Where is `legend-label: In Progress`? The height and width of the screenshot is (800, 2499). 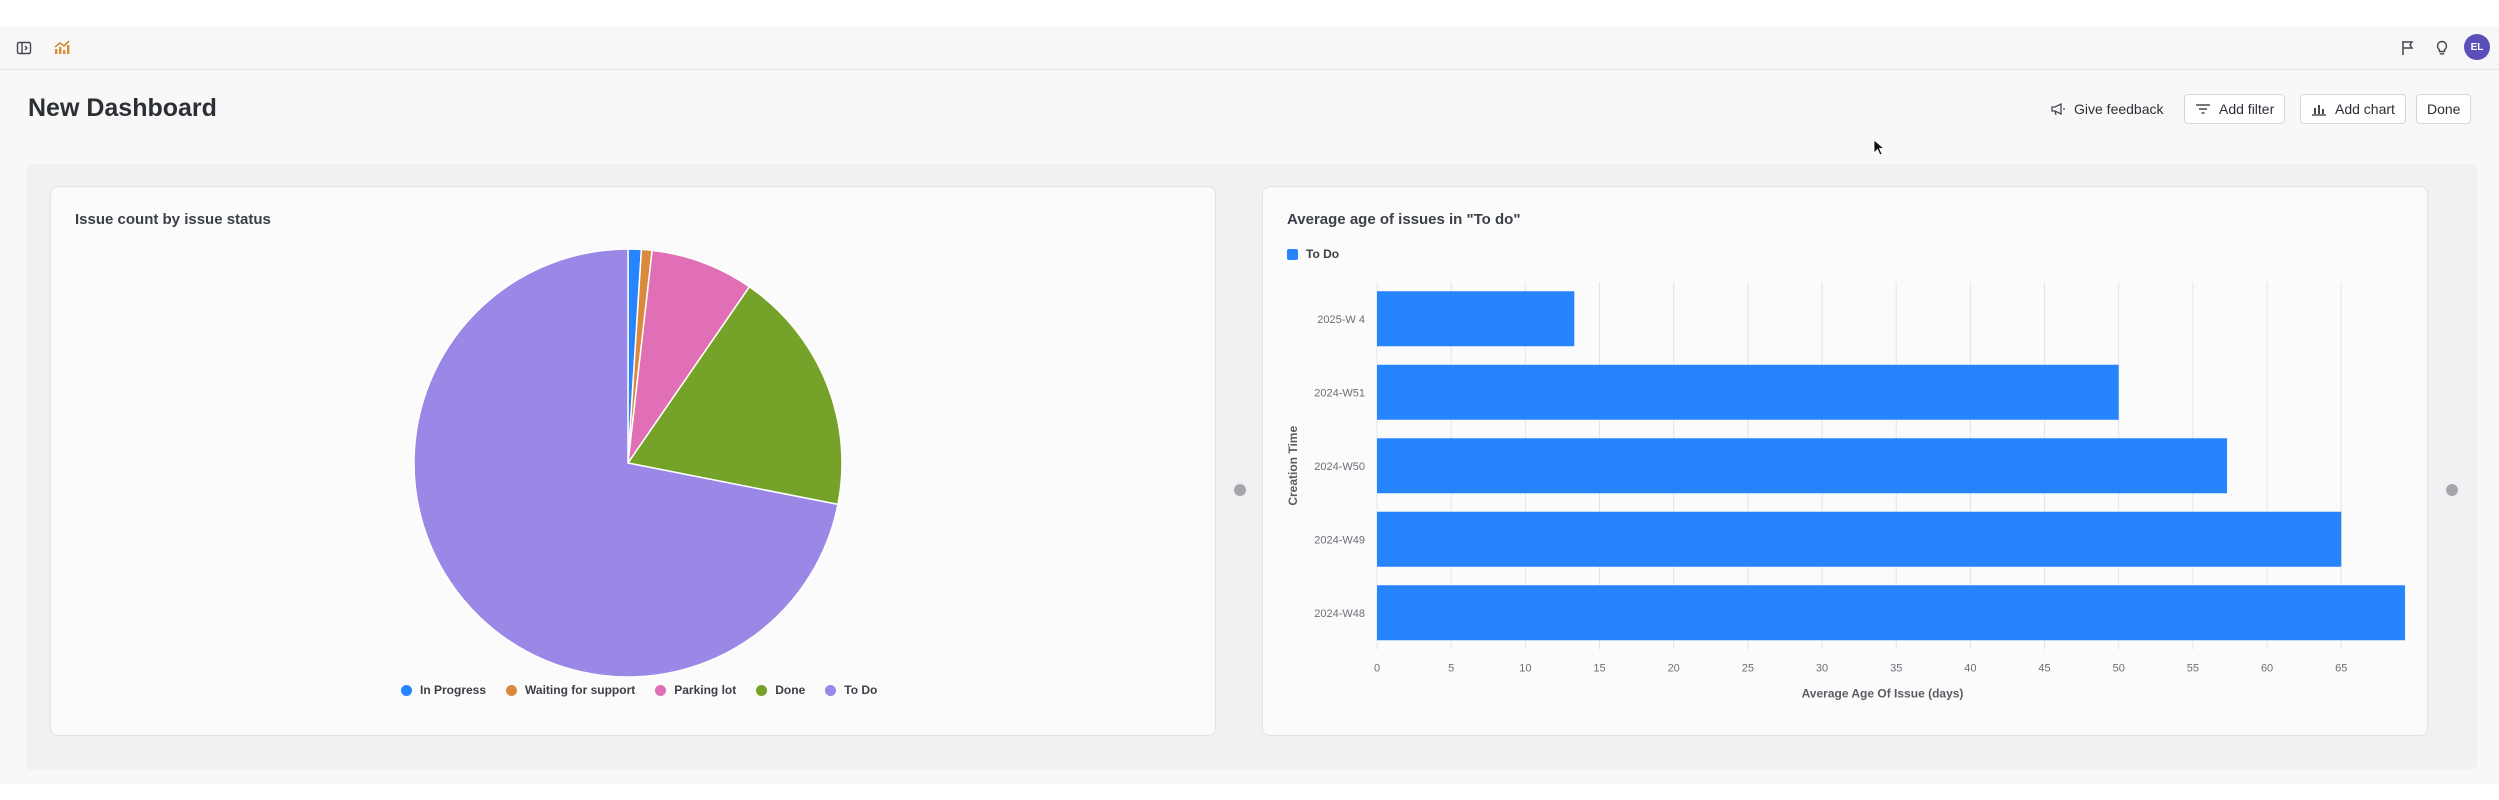 legend-label: In Progress is located at coordinates (453, 690).